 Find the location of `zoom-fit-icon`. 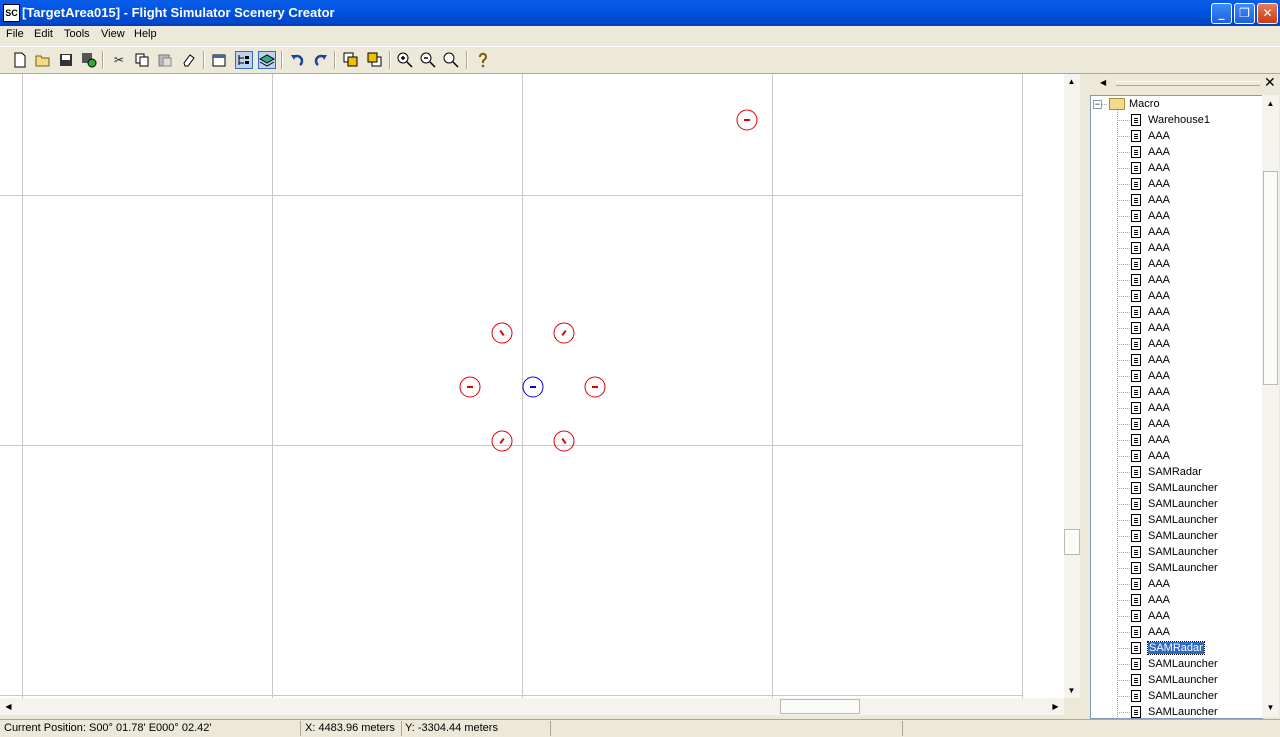

zoom-fit-icon is located at coordinates (451, 60).